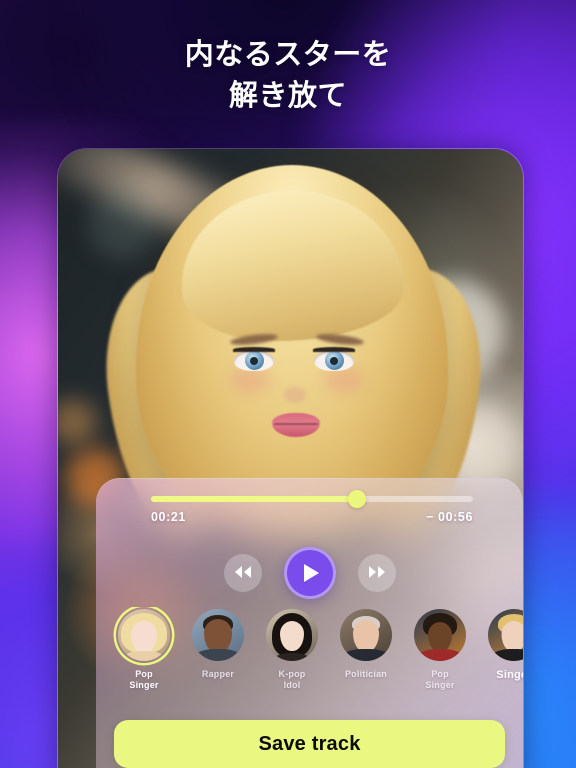 Image resolution: width=576 pixels, height=768 pixels. I want to click on voice-label-line-2: Idol, so click(292, 684).